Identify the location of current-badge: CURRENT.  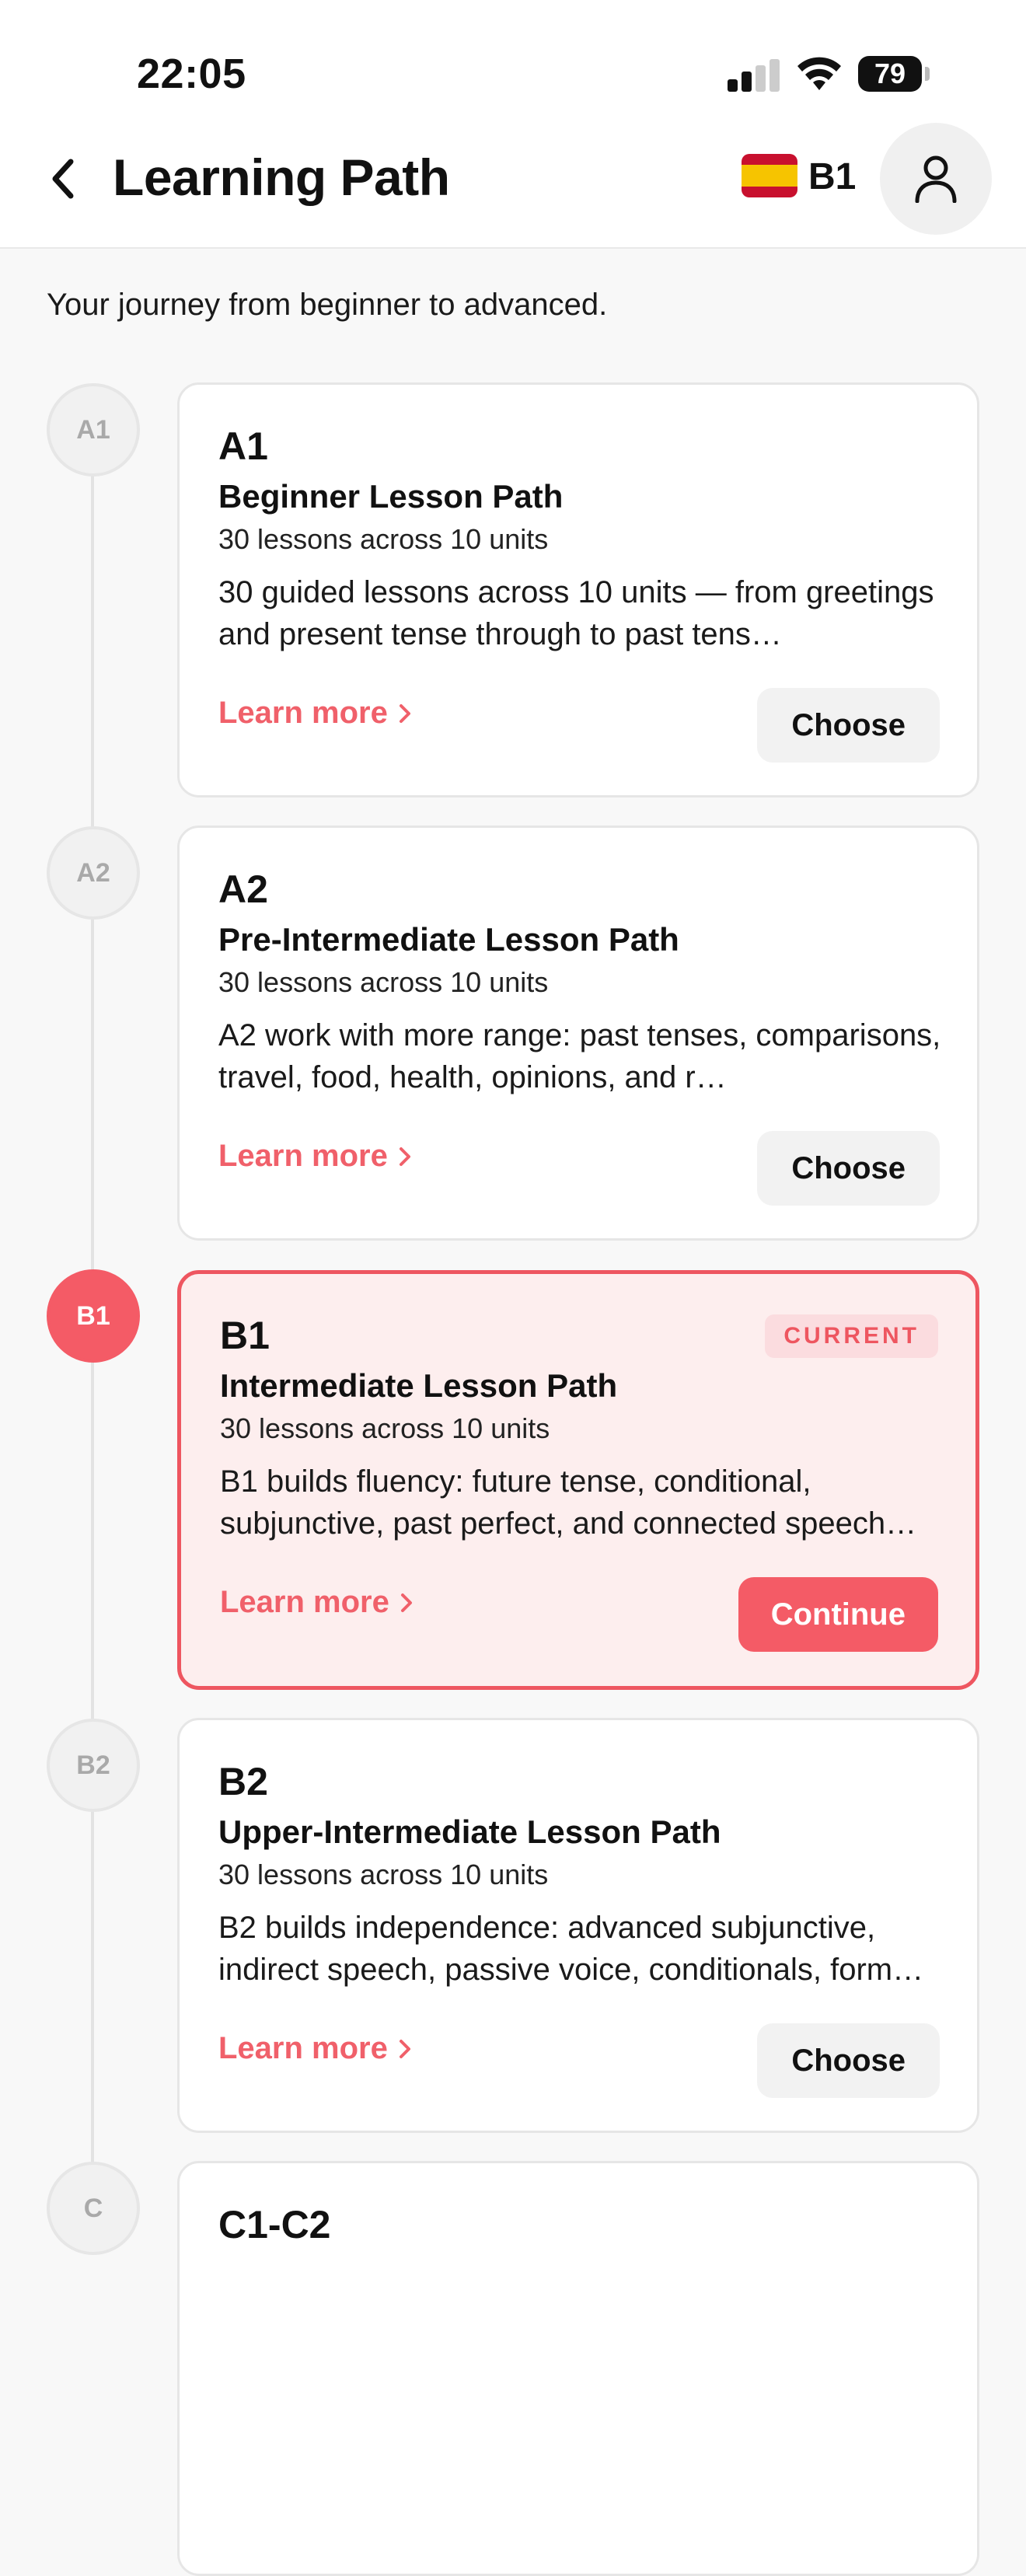
(851, 1336).